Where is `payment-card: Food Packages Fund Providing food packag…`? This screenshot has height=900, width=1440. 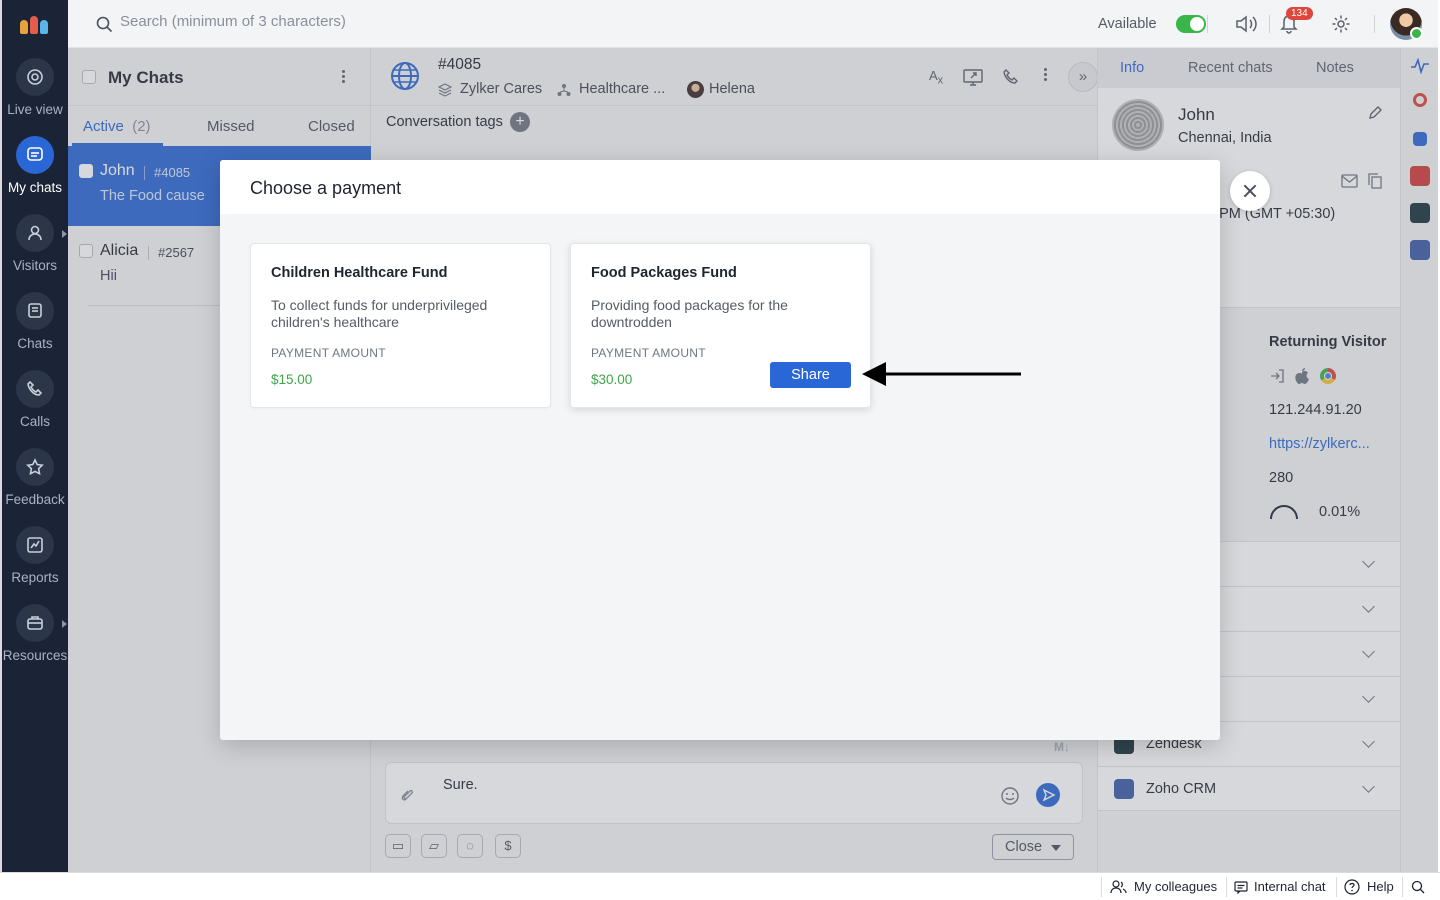 payment-card: Food Packages Fund Providing food packag… is located at coordinates (720, 325).